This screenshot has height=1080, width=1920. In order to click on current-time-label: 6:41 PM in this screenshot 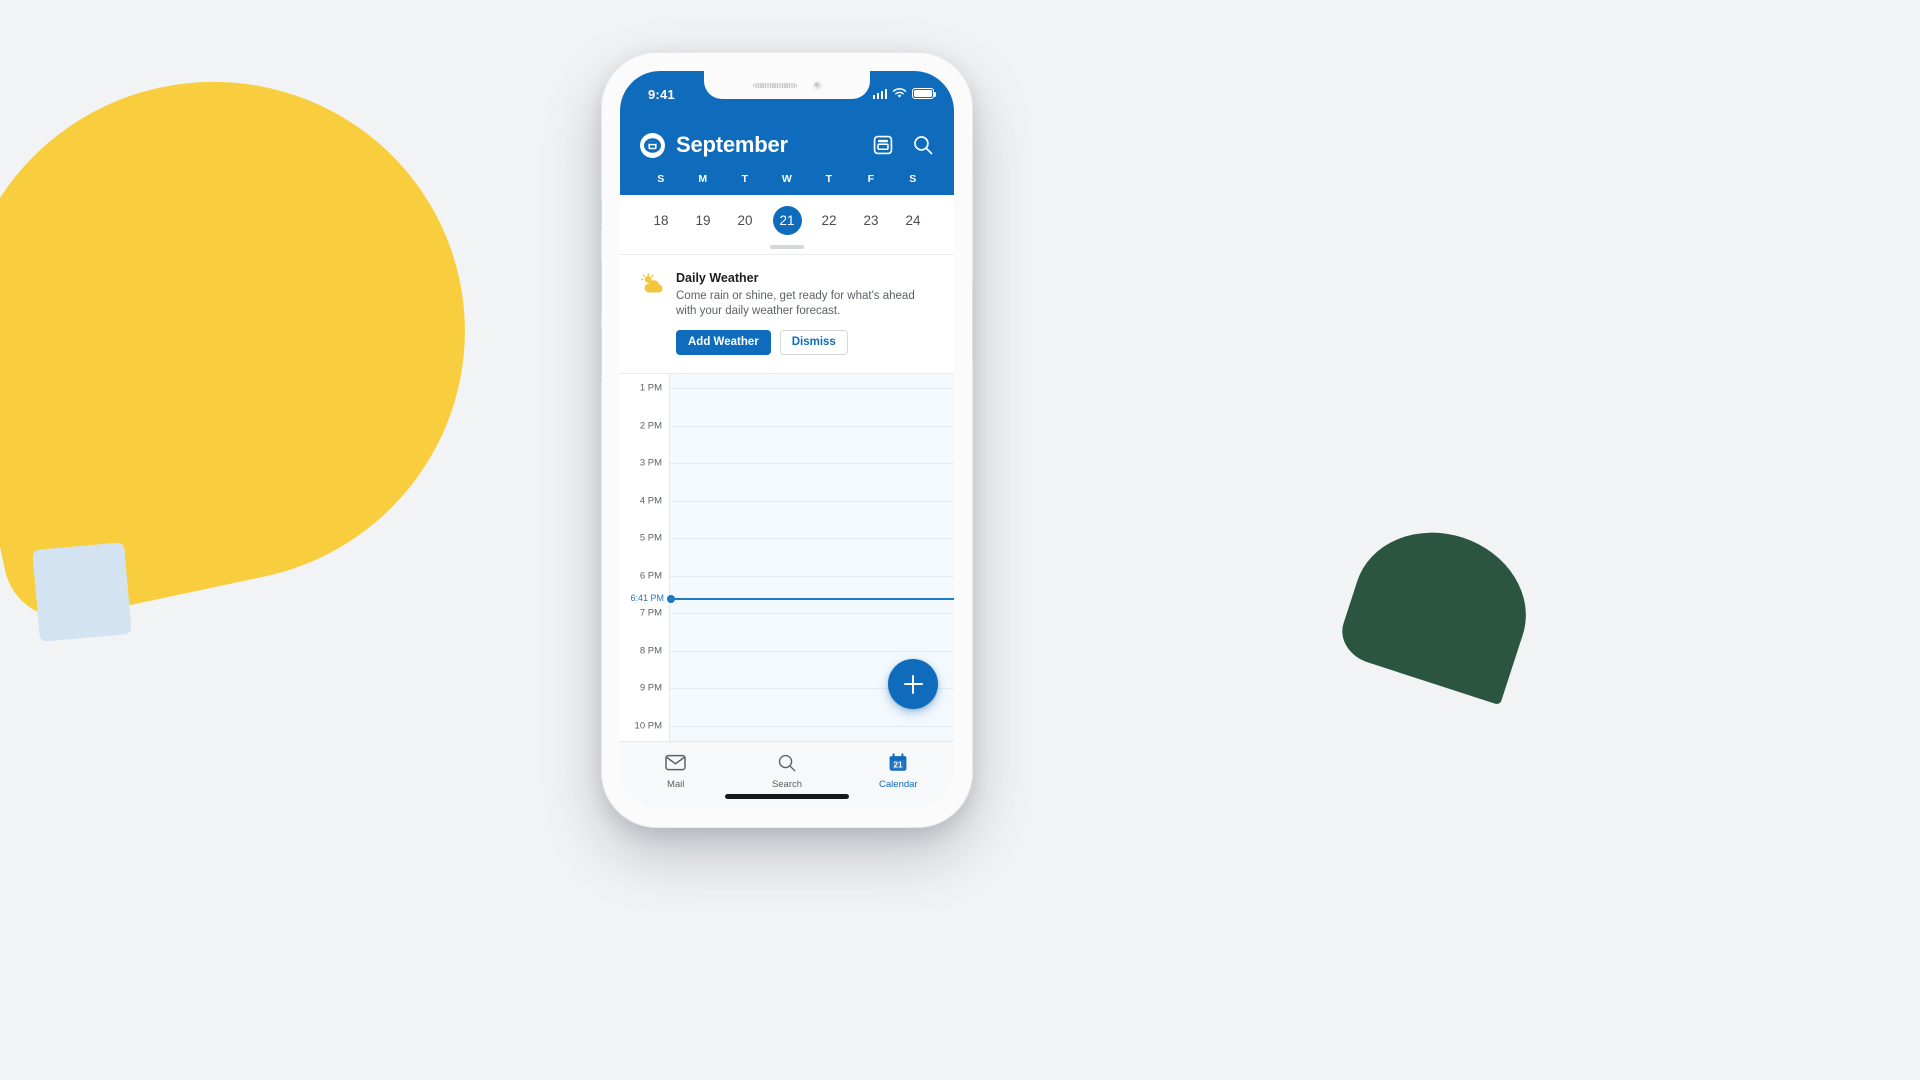, I will do `click(647, 598)`.